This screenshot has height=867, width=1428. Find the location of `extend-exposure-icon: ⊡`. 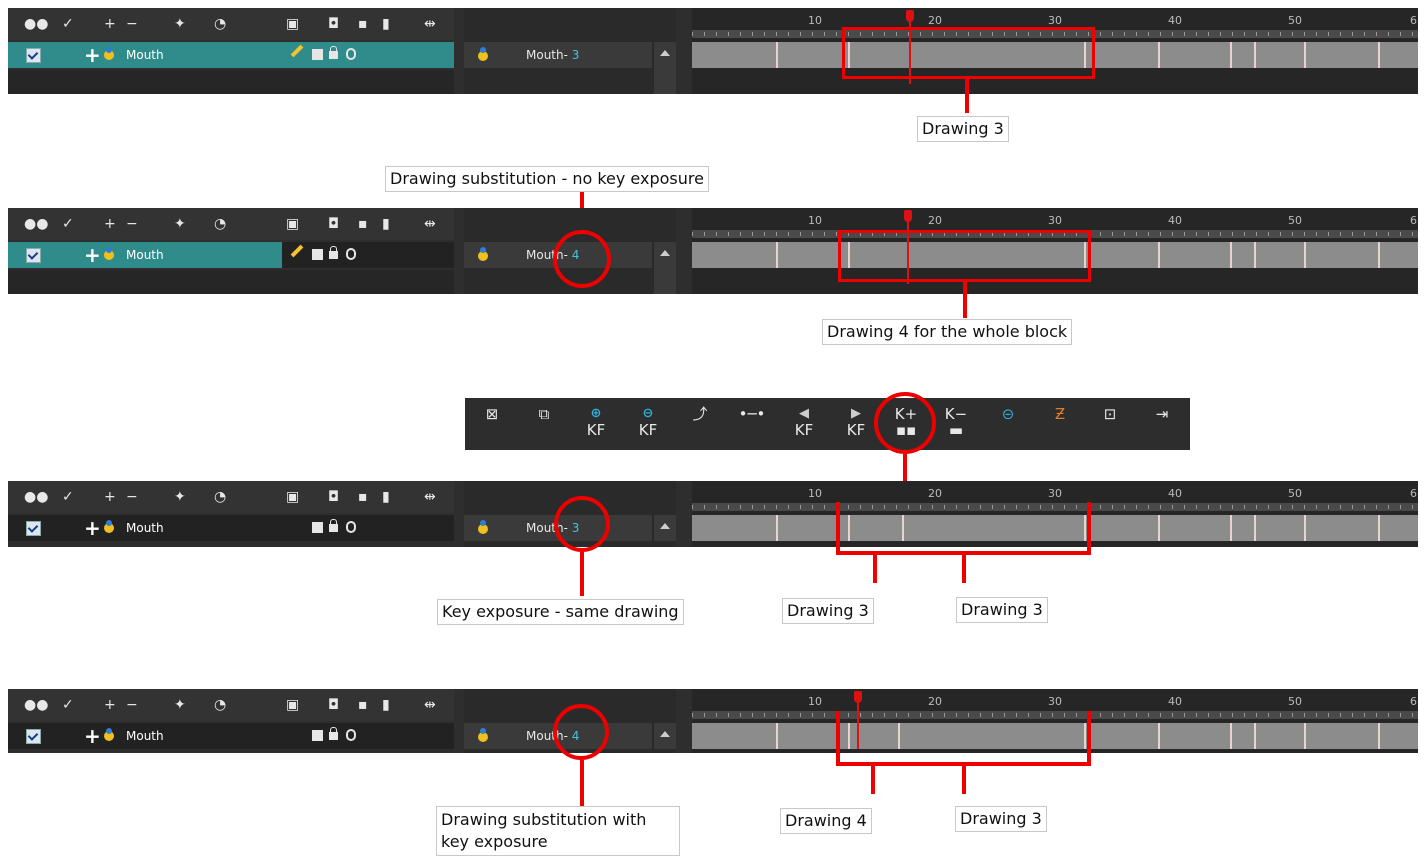

extend-exposure-icon: ⊡ is located at coordinates (1110, 414).